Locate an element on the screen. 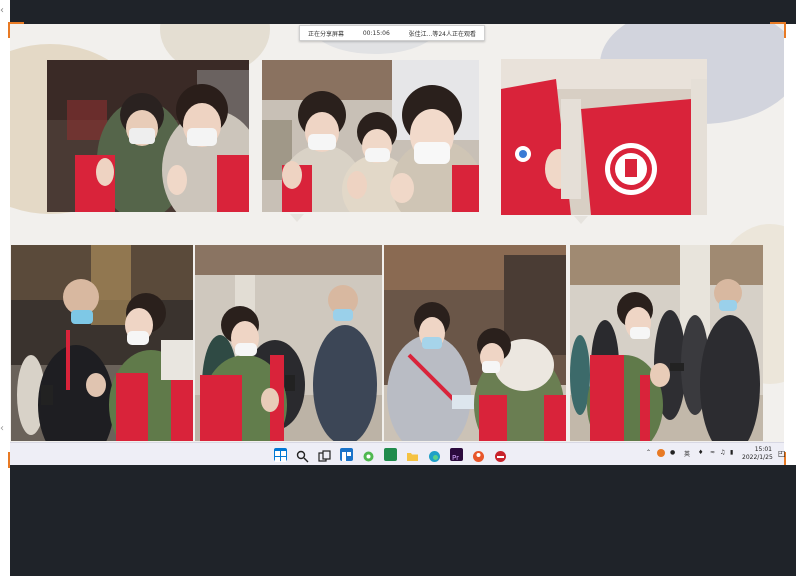 The image size is (796, 576). tray-app-icon is located at coordinates (661, 453).